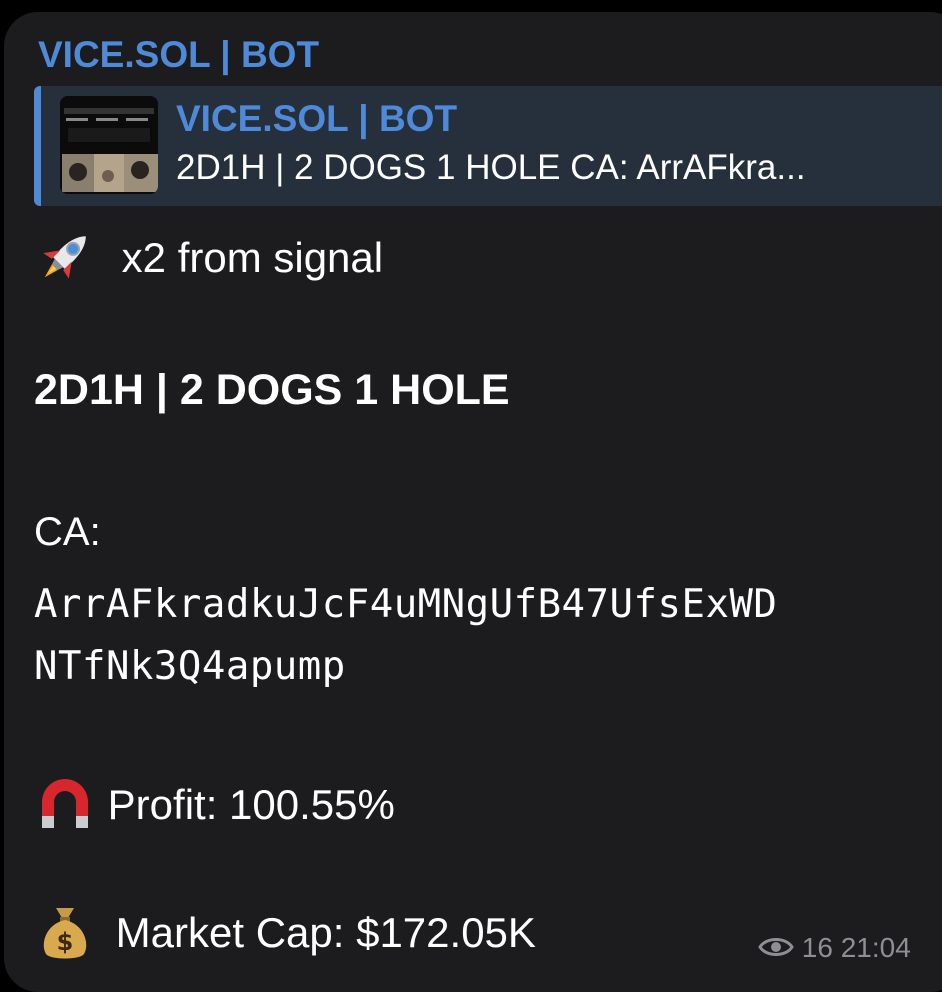  What do you see at coordinates (405, 604) in the screenshot?
I see `ca-address-line-1: ArrAFkradkuJcF4uMNgUfB47UfsExWD` at bounding box center [405, 604].